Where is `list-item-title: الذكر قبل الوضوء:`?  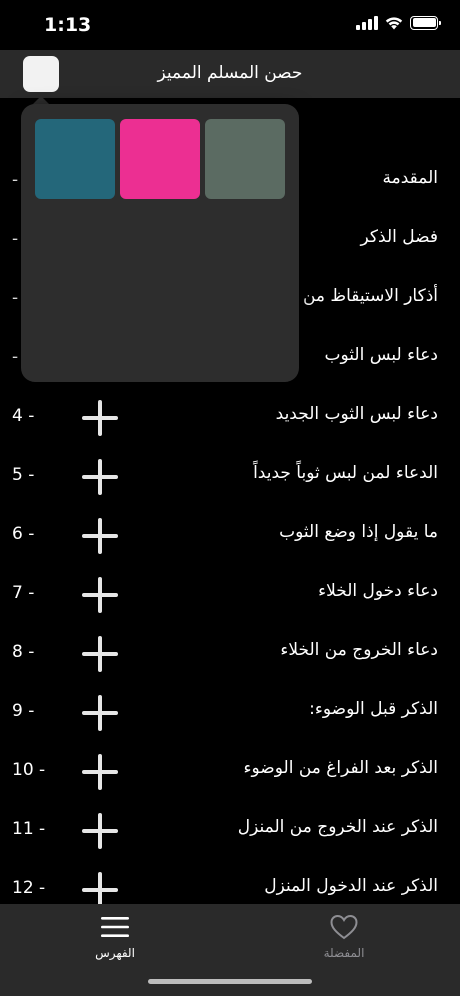 list-item-title: الذكر قبل الوضوء: is located at coordinates (373, 709).